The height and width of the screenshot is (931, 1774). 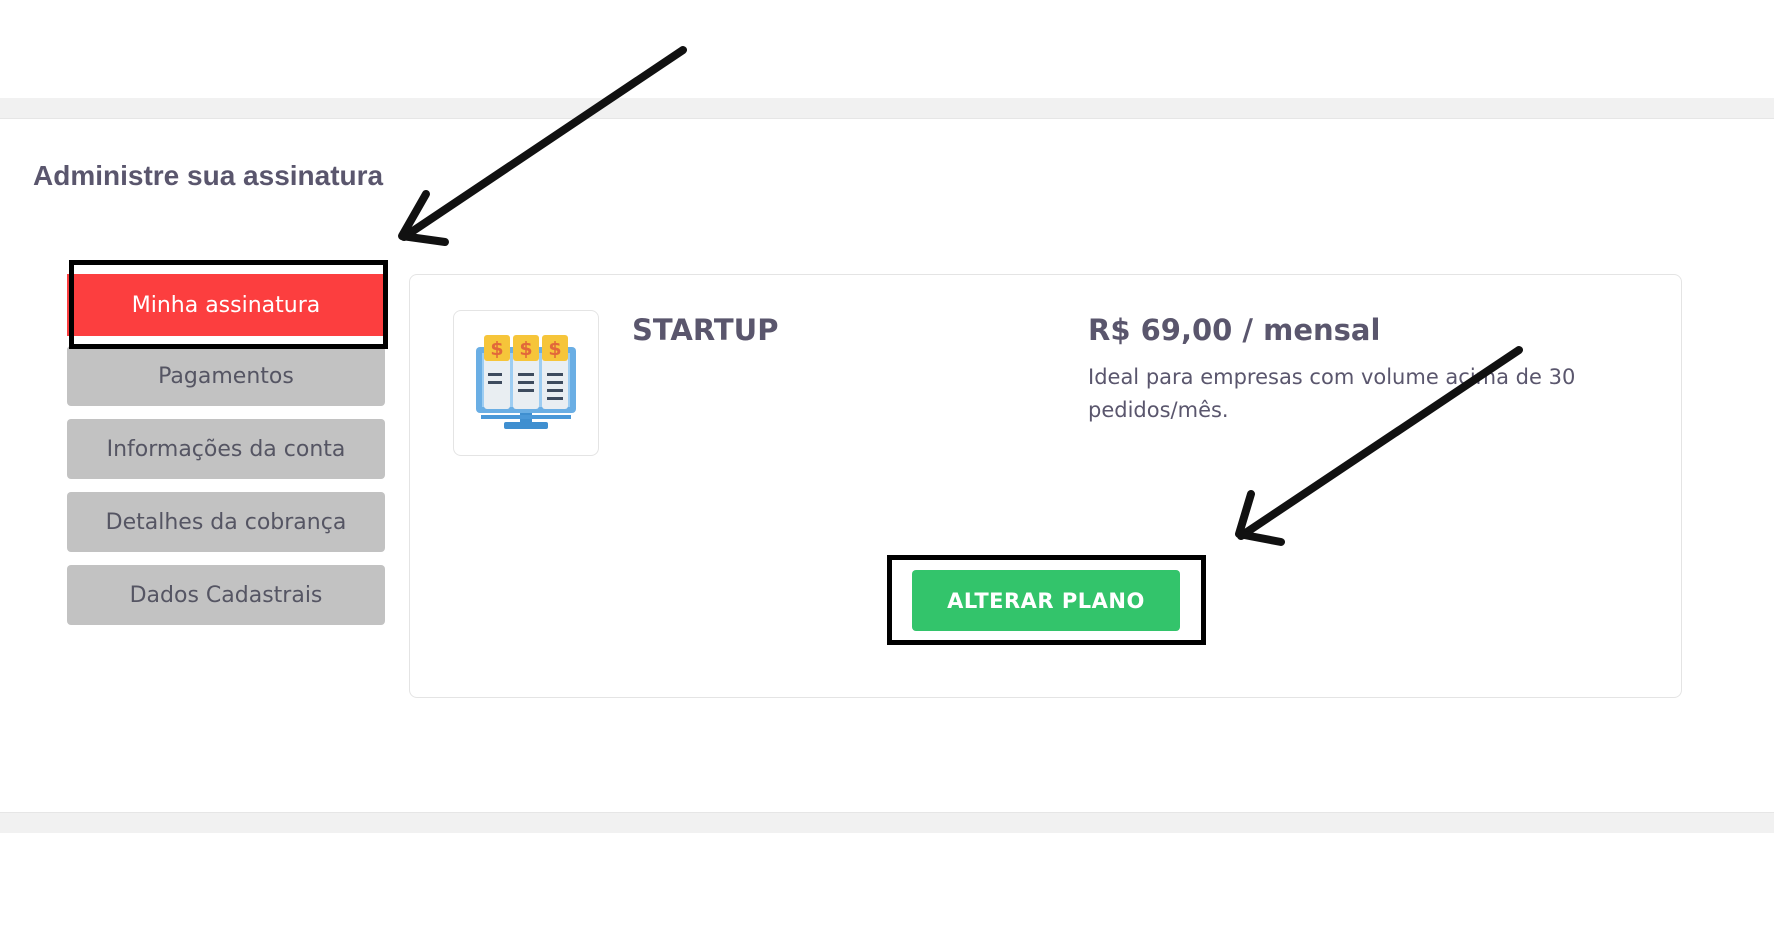 I want to click on page-title: Administre sua assinatura, so click(x=208, y=175).